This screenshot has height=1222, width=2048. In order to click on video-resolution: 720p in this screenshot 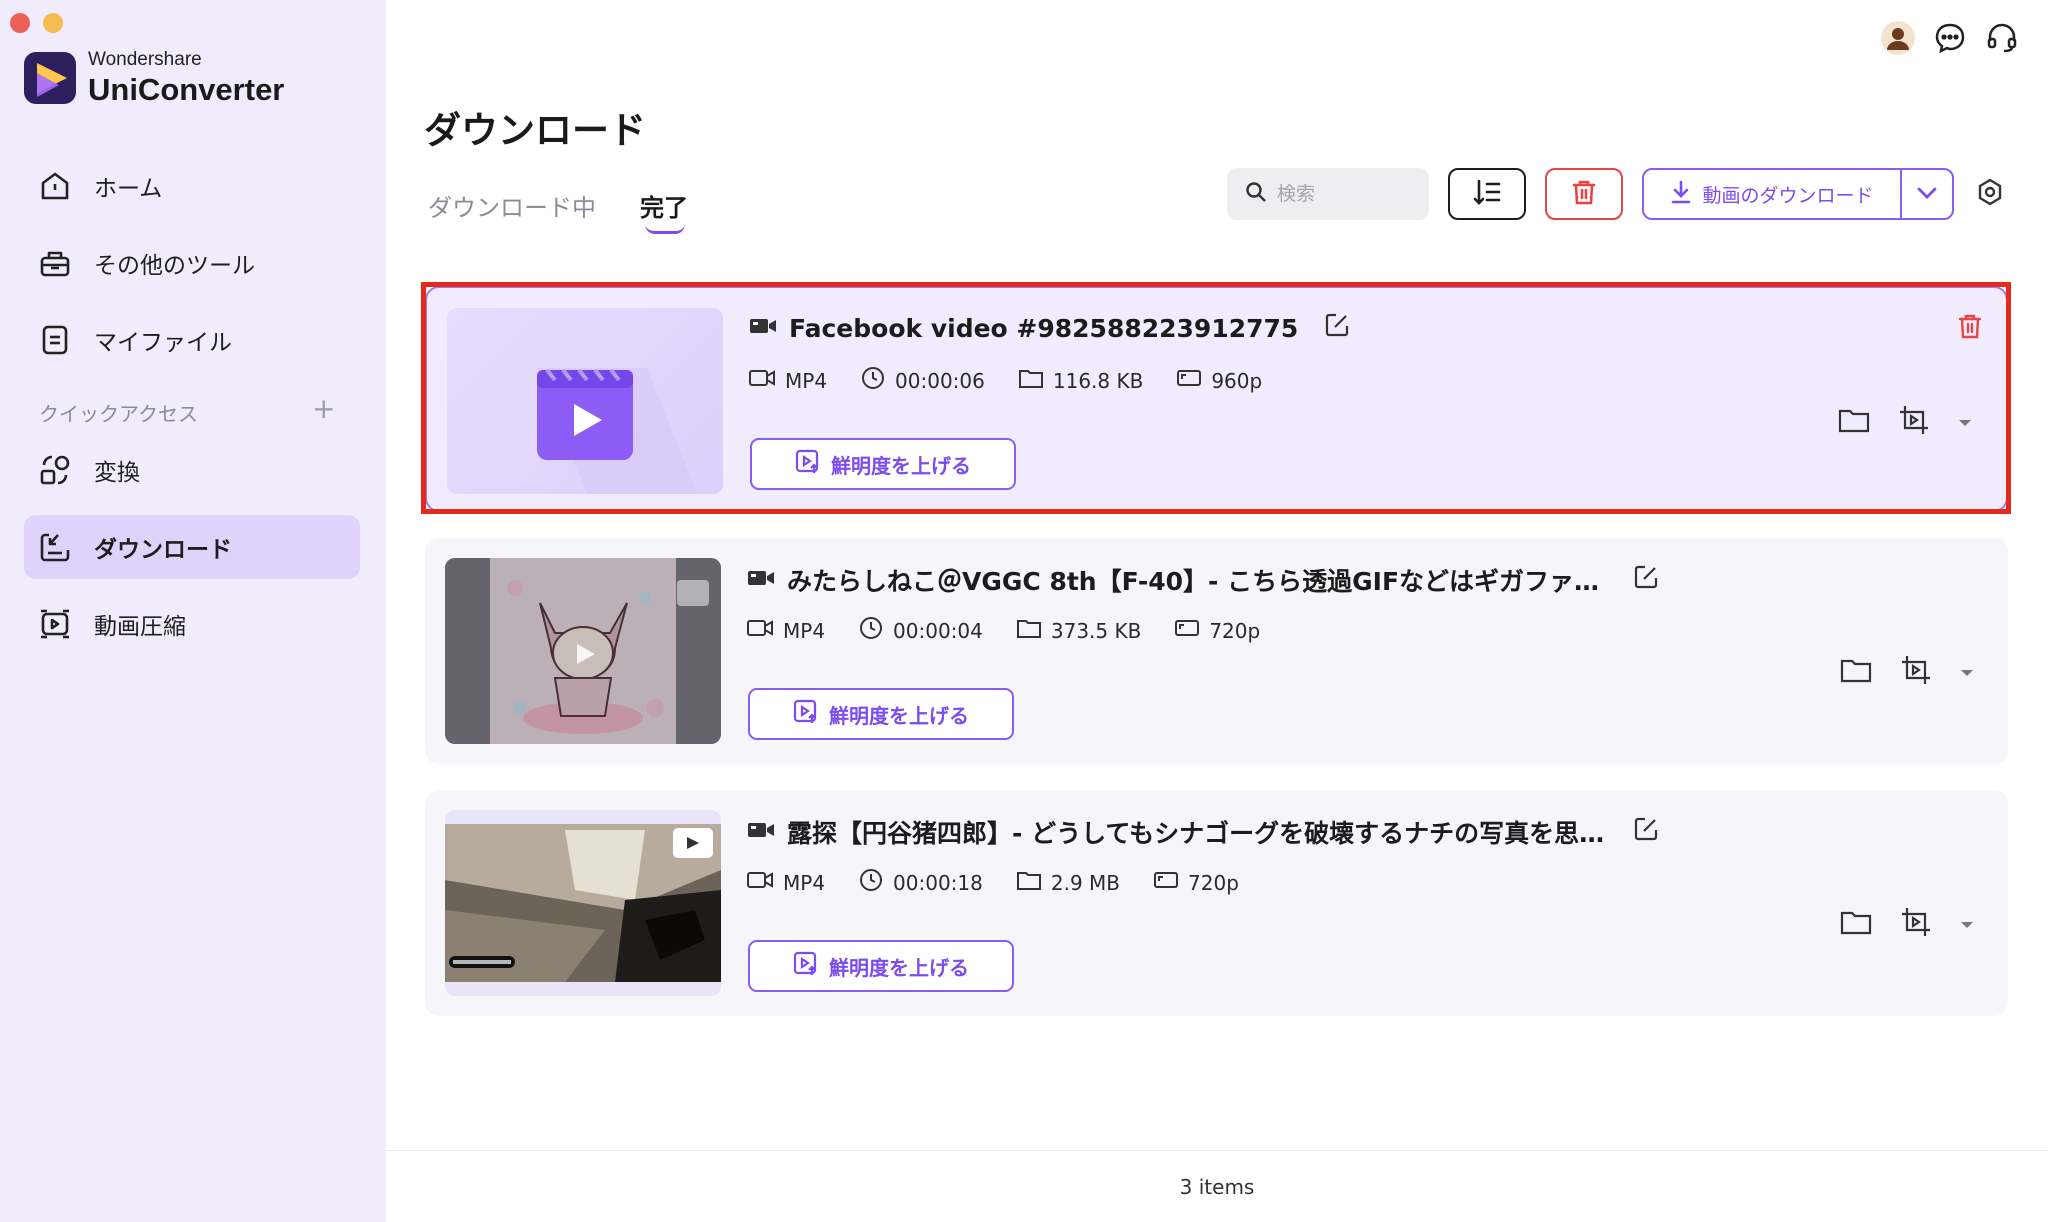, I will do `click(1235, 630)`.